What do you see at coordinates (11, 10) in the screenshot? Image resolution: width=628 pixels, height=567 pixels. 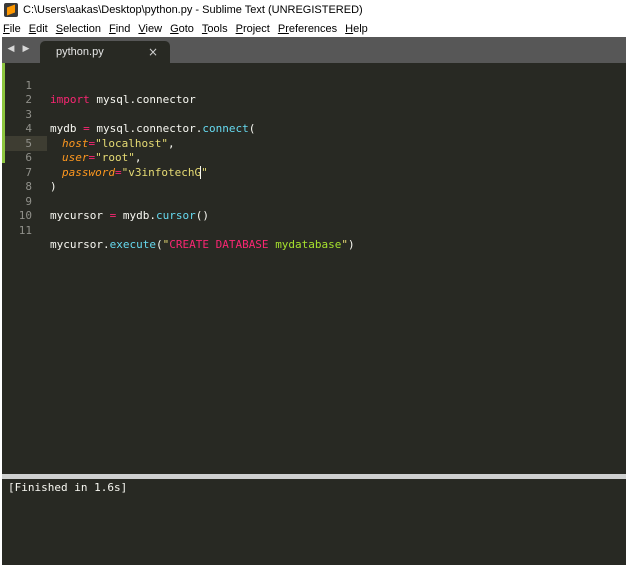 I see `sublime-text-app-icon` at bounding box center [11, 10].